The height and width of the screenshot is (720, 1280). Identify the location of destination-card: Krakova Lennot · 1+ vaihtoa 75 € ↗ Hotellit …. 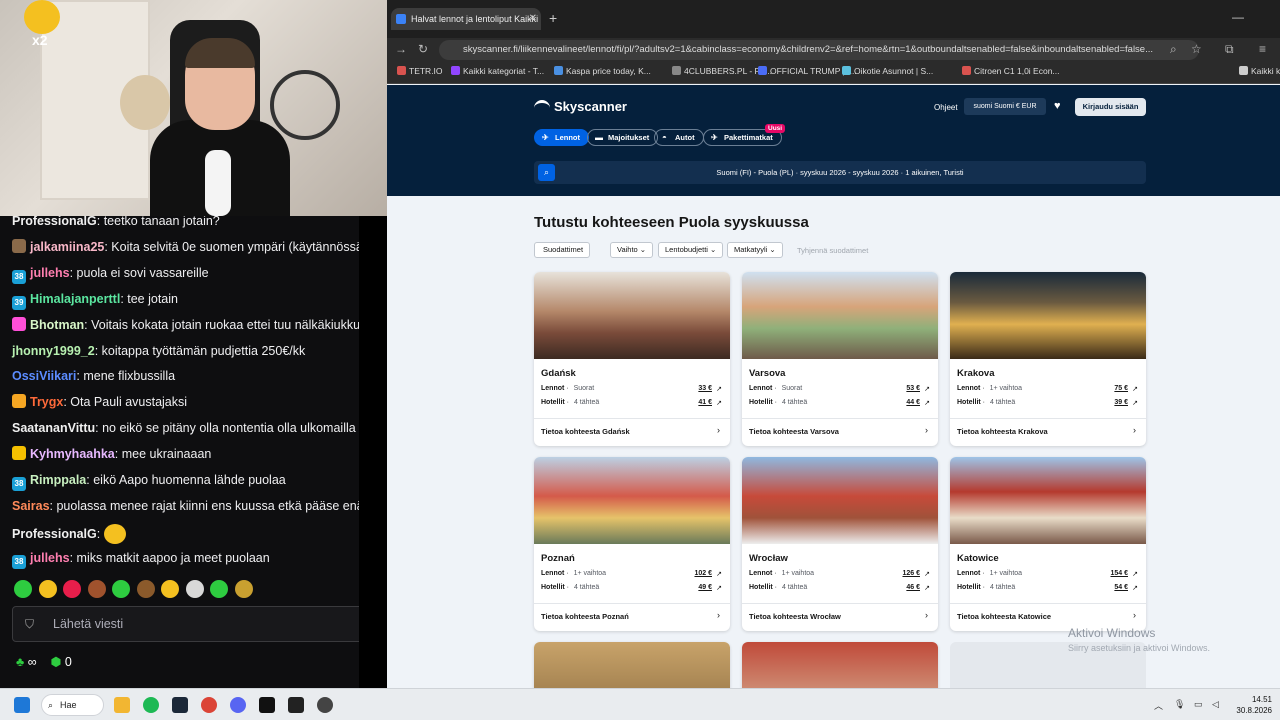
(1048, 359).